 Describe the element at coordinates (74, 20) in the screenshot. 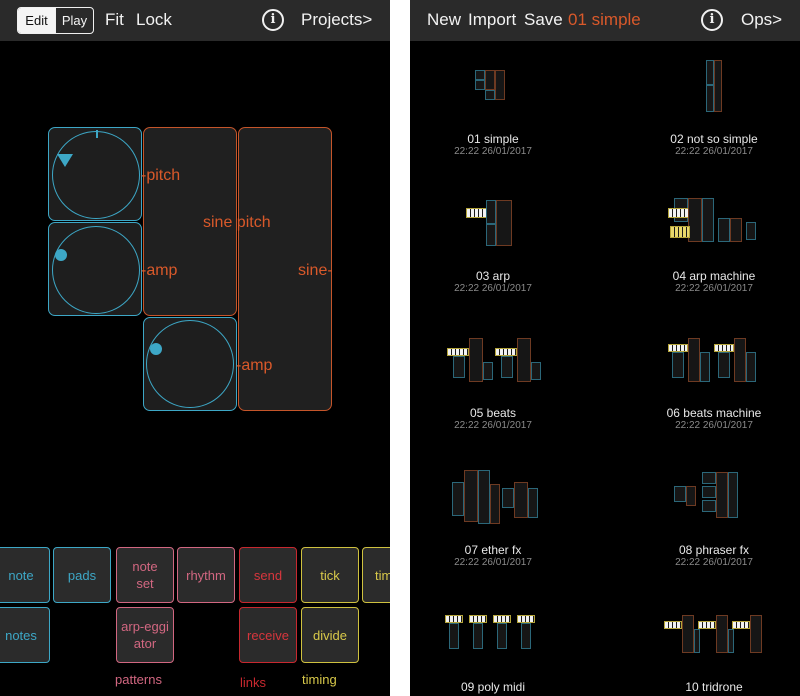

I see `play-mode-button: Play` at that location.